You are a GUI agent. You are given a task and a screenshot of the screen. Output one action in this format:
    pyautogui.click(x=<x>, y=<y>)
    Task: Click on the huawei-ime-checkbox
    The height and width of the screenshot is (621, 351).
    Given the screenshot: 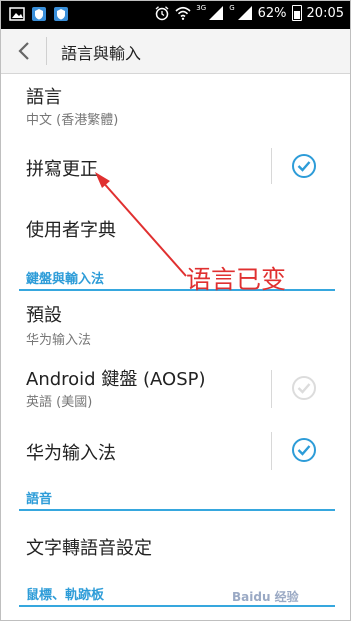 What is the action you would take?
    pyautogui.click(x=304, y=450)
    